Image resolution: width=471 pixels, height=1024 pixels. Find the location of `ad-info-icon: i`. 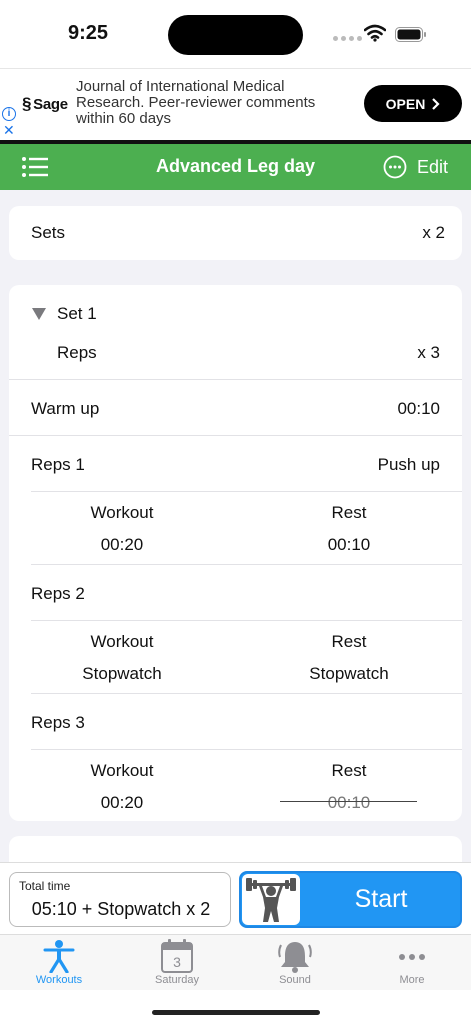

ad-info-icon: i is located at coordinates (9, 114).